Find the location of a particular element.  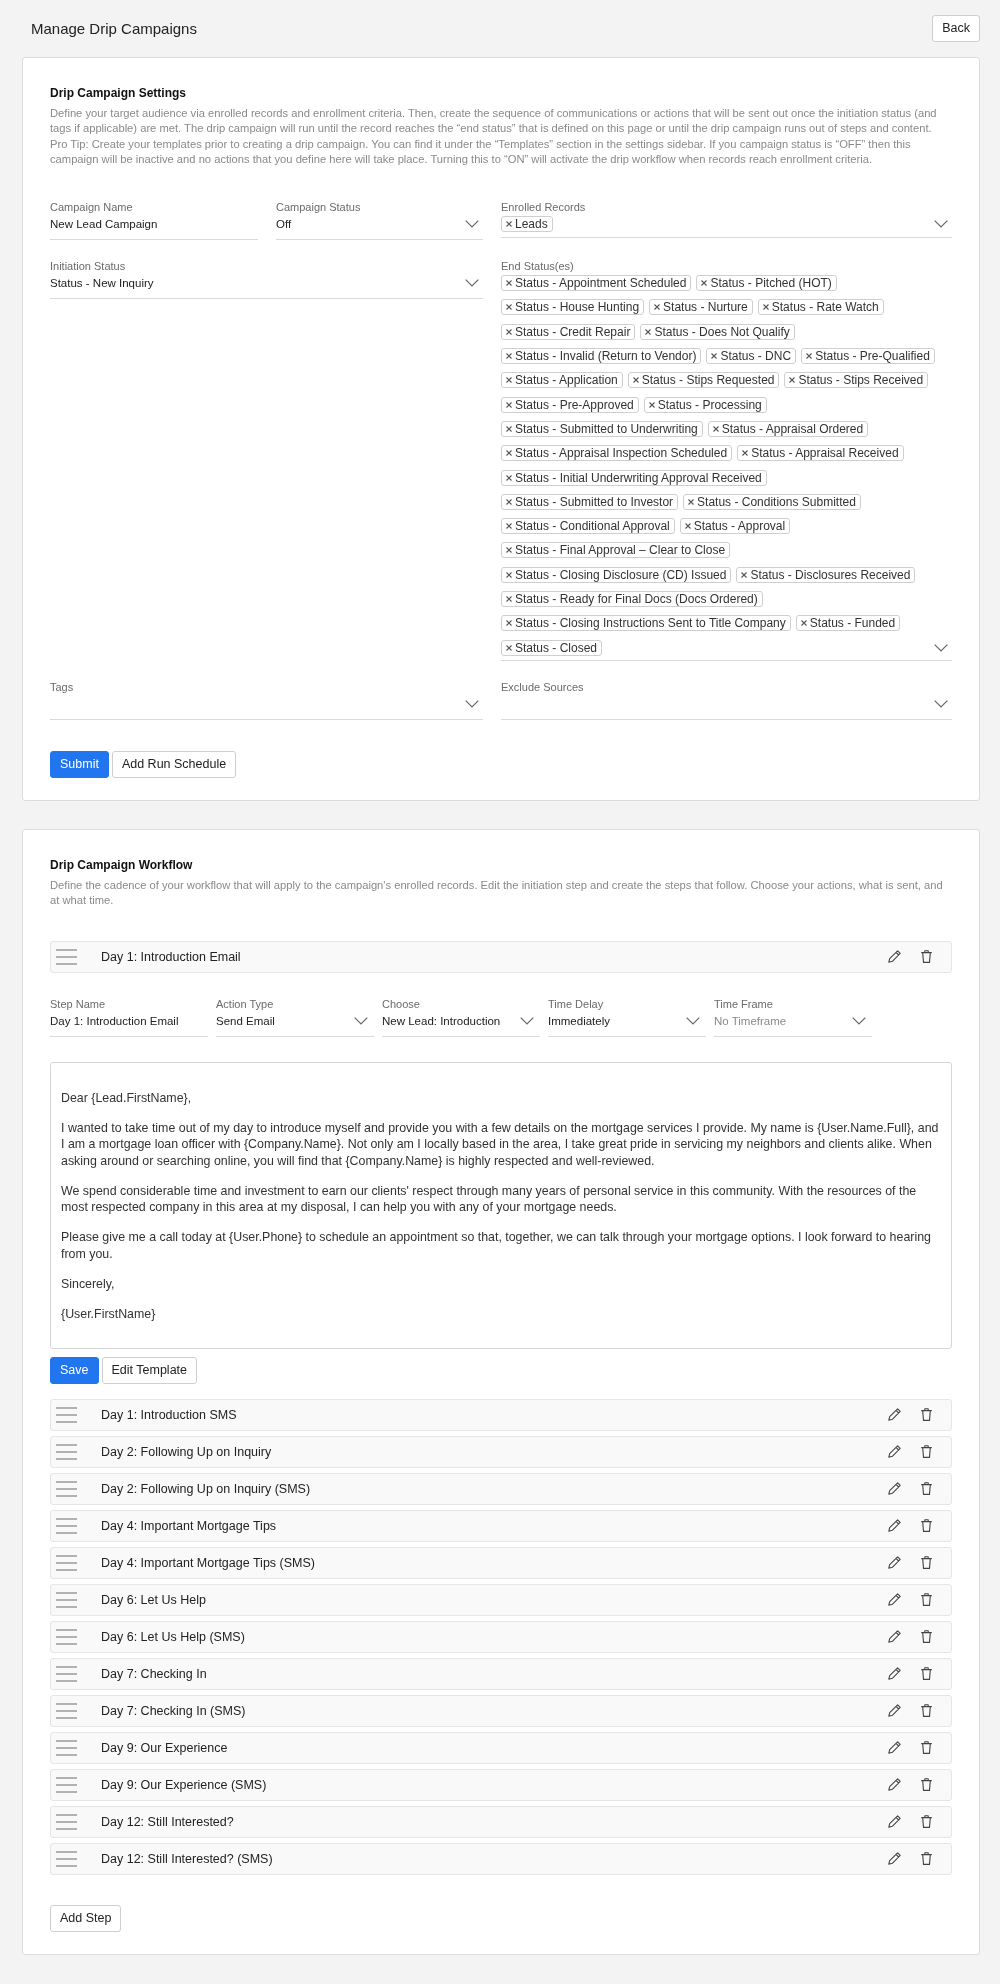

tag-chip: Status - Disclosures Received is located at coordinates (826, 574).